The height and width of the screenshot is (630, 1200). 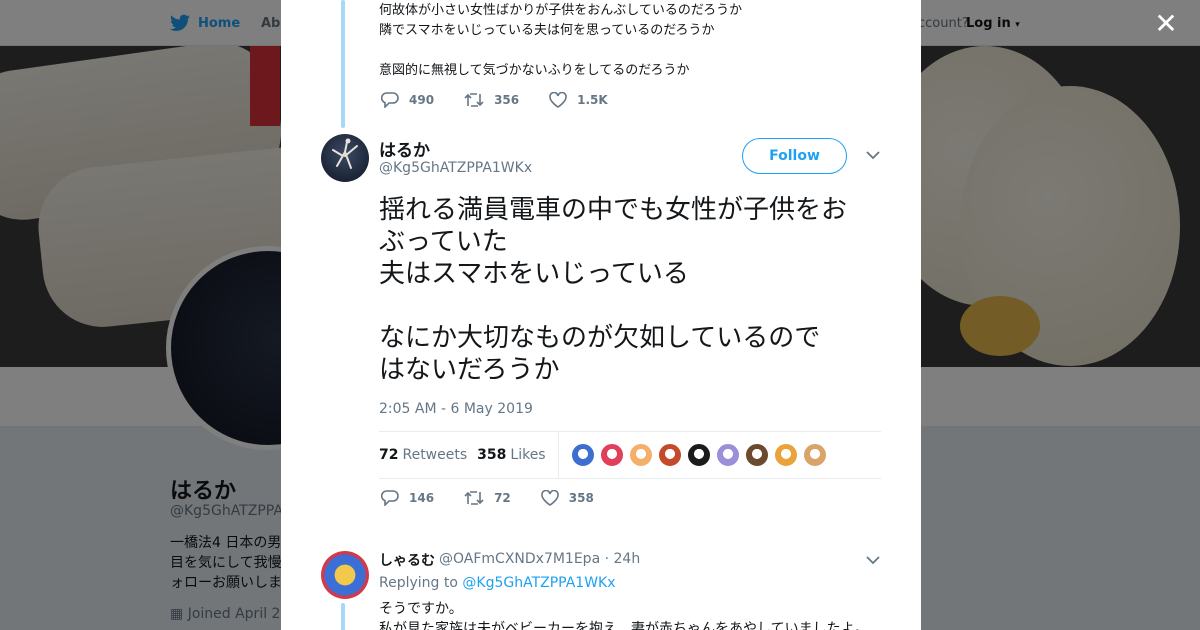 What do you see at coordinates (435, 455) in the screenshot?
I see `retweets-stat-label: Retweets` at bounding box center [435, 455].